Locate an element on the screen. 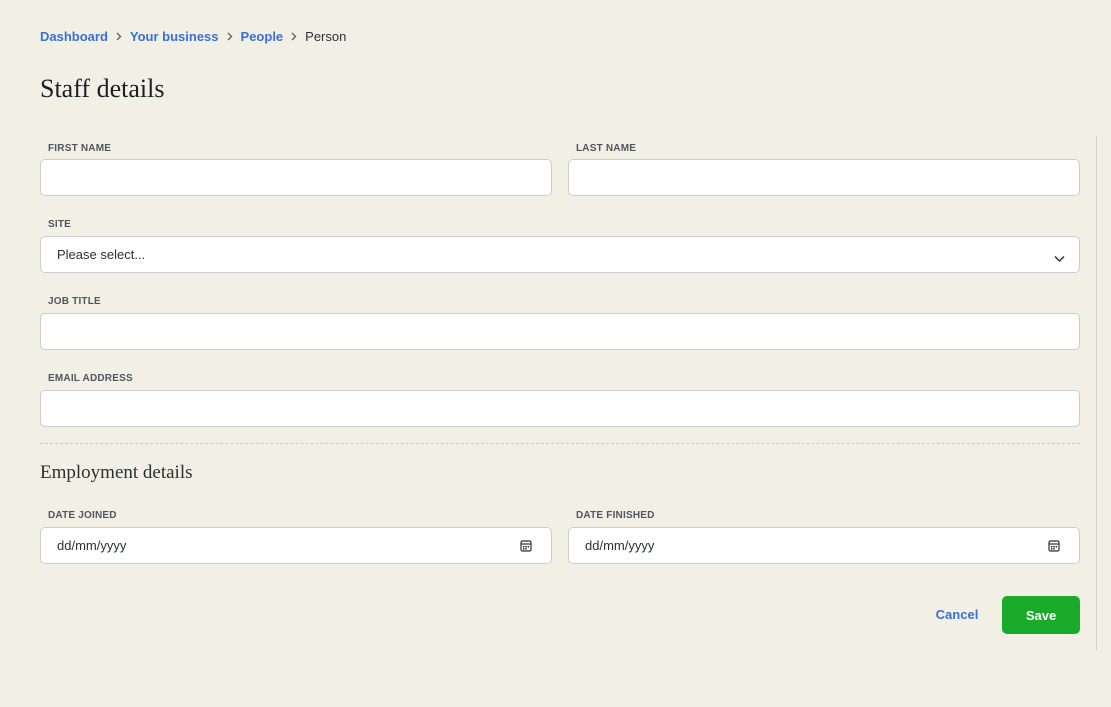 Image resolution: width=1111 pixels, height=707 pixels. last-name-input is located at coordinates (824, 177).